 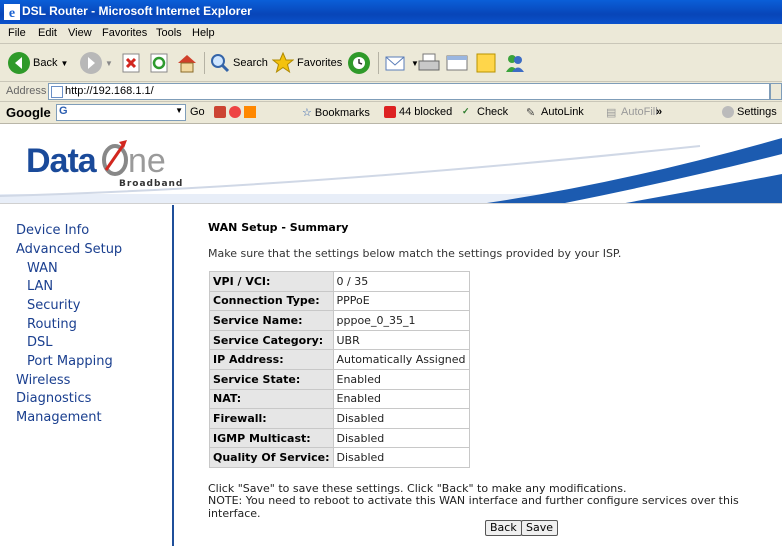 What do you see at coordinates (115, 158) in the screenshot?
I see `brand-logo-one-icon` at bounding box center [115, 158].